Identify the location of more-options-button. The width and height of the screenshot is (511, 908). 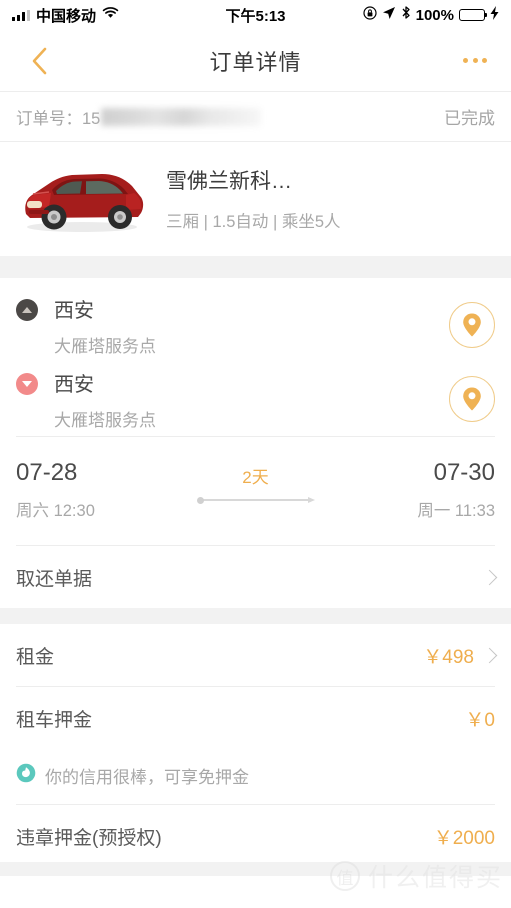
(475, 60).